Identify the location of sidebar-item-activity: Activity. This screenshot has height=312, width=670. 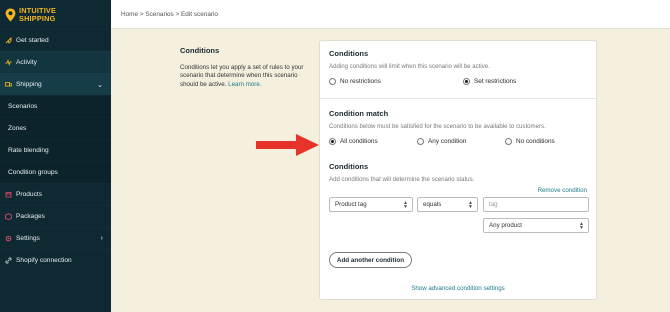
(55, 62).